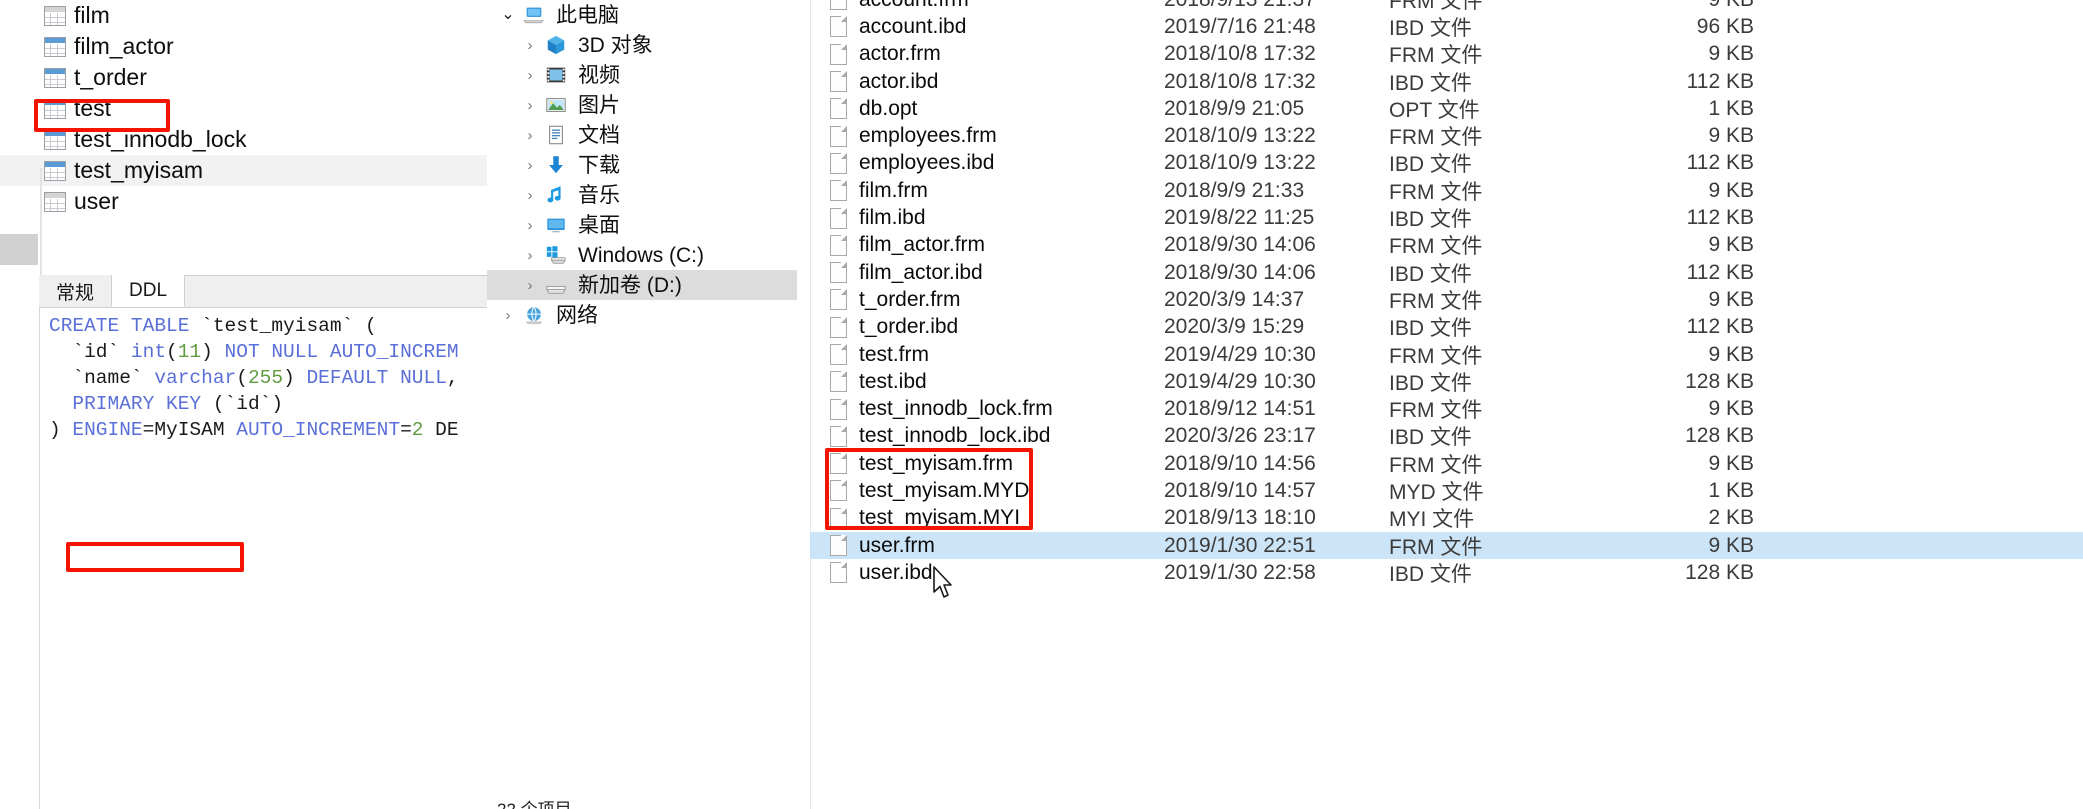 The width and height of the screenshot is (2083, 809). I want to click on file-name: test_innodb_lock.frm, so click(956, 409).